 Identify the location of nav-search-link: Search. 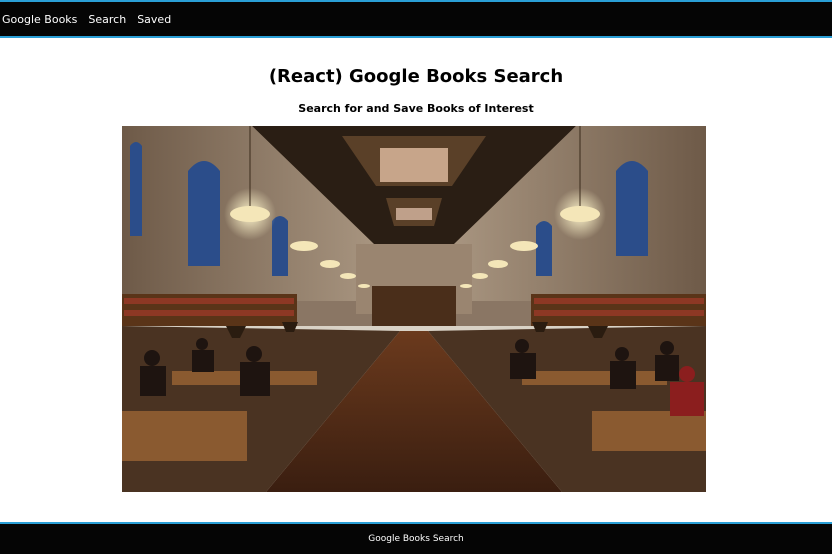
(107, 19).